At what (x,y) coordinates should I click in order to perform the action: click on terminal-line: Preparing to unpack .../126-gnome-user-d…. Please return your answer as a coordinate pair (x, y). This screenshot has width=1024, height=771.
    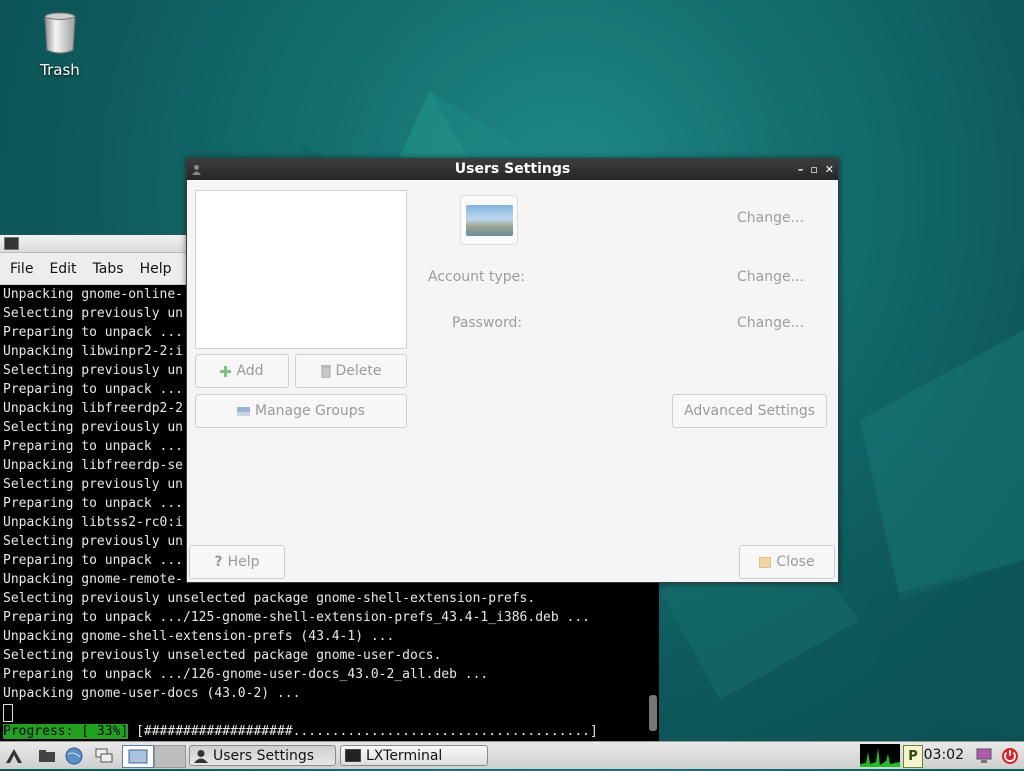
    Looking at the image, I should click on (246, 674).